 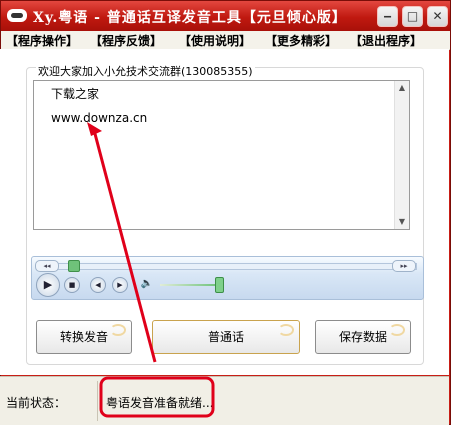 I want to click on seek-bar, so click(x=227, y=266).